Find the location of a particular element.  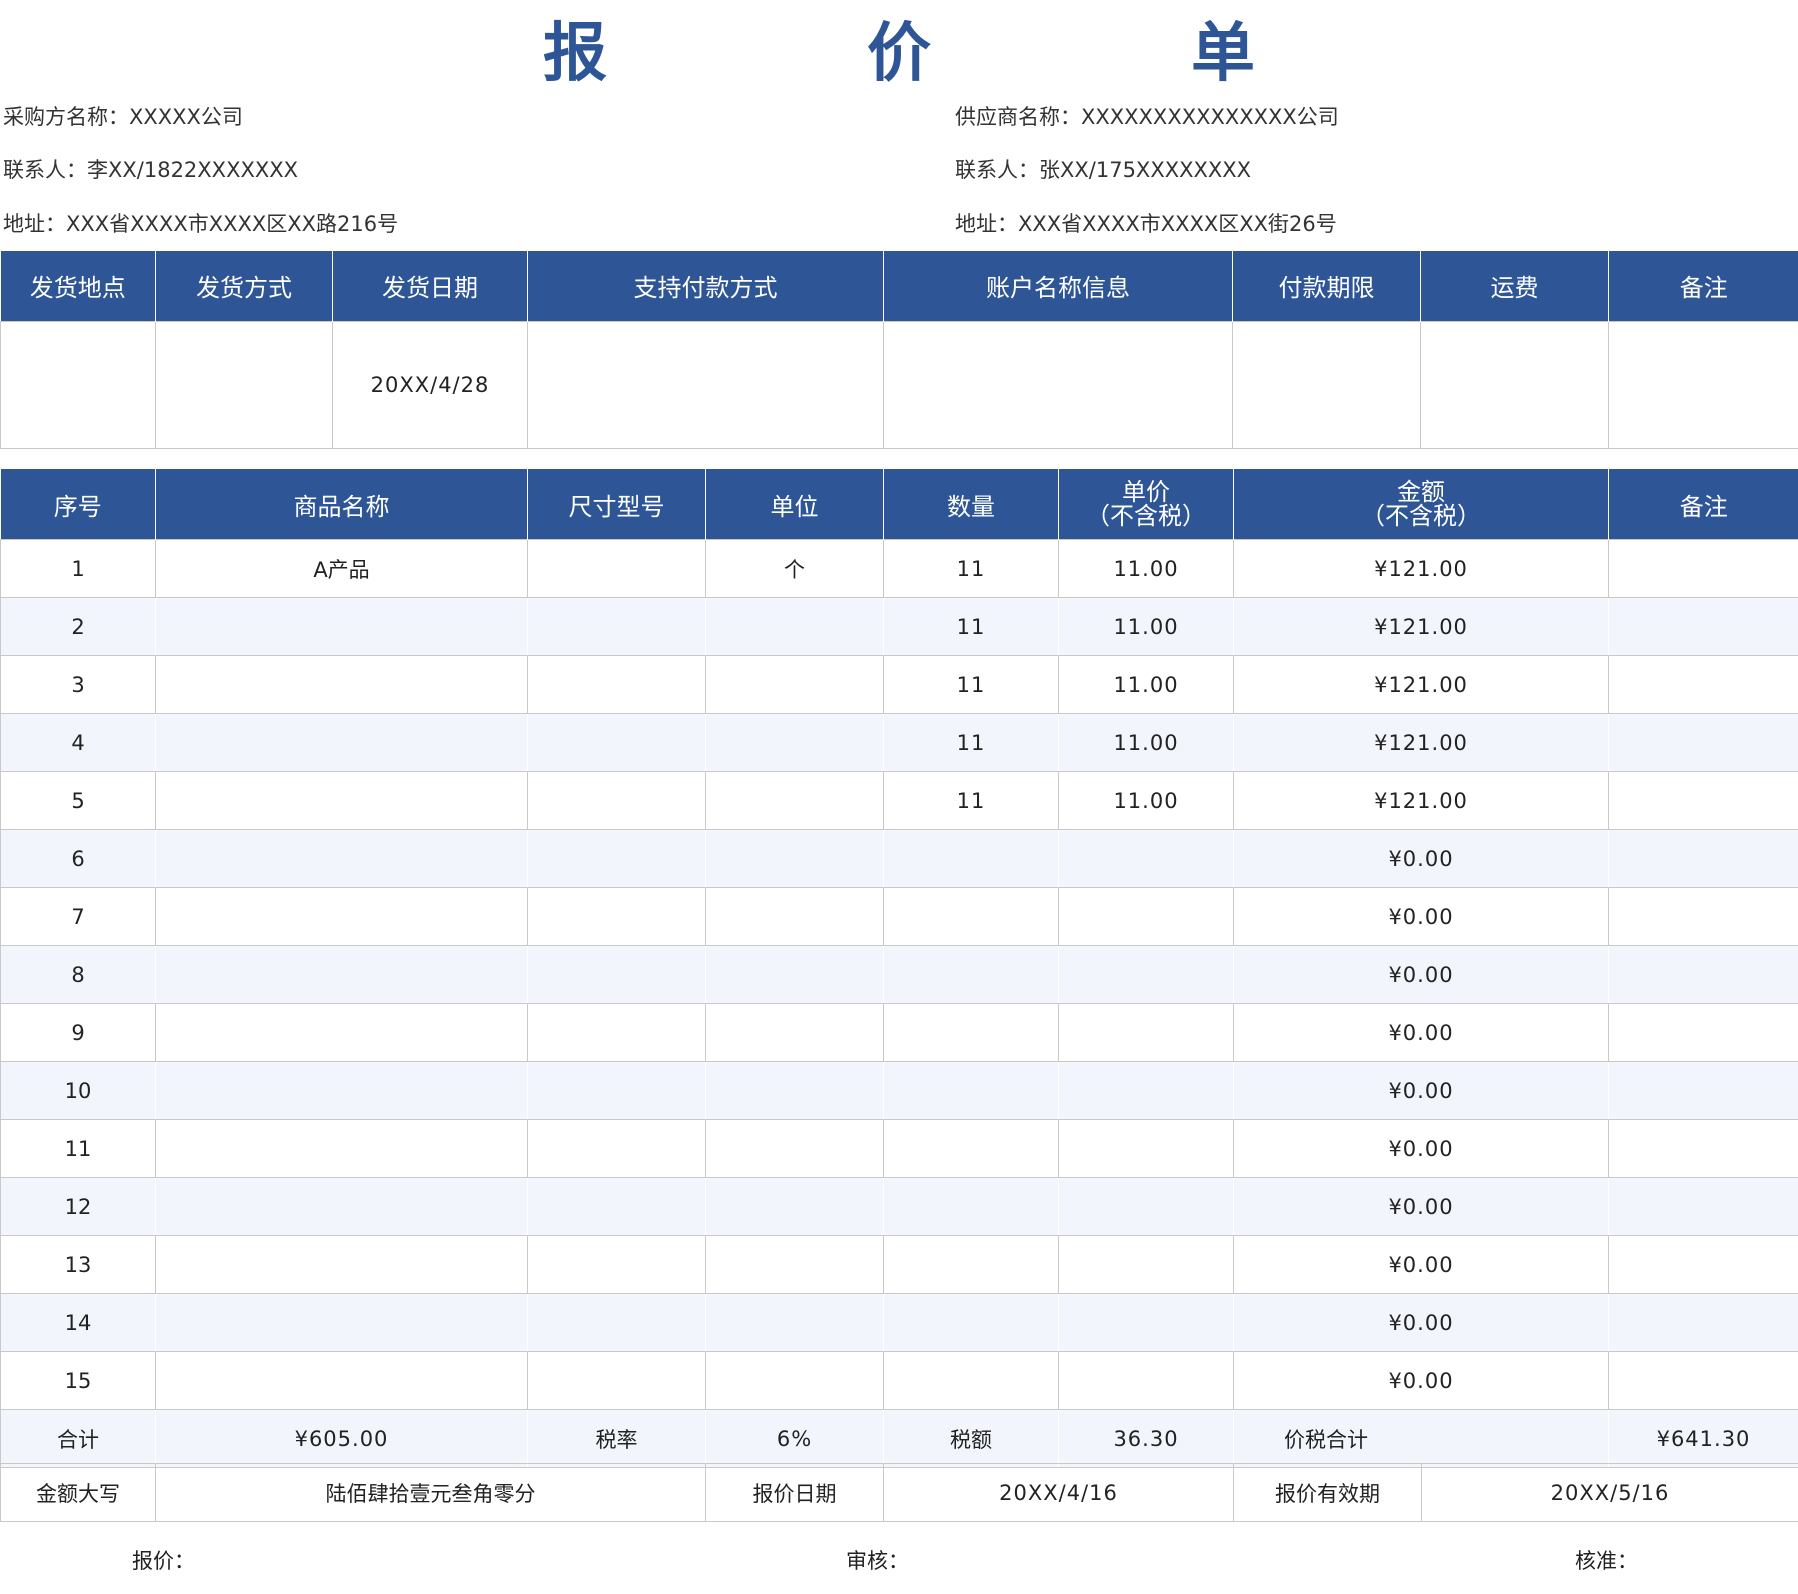

row-product-name: A产品 is located at coordinates (341, 568).